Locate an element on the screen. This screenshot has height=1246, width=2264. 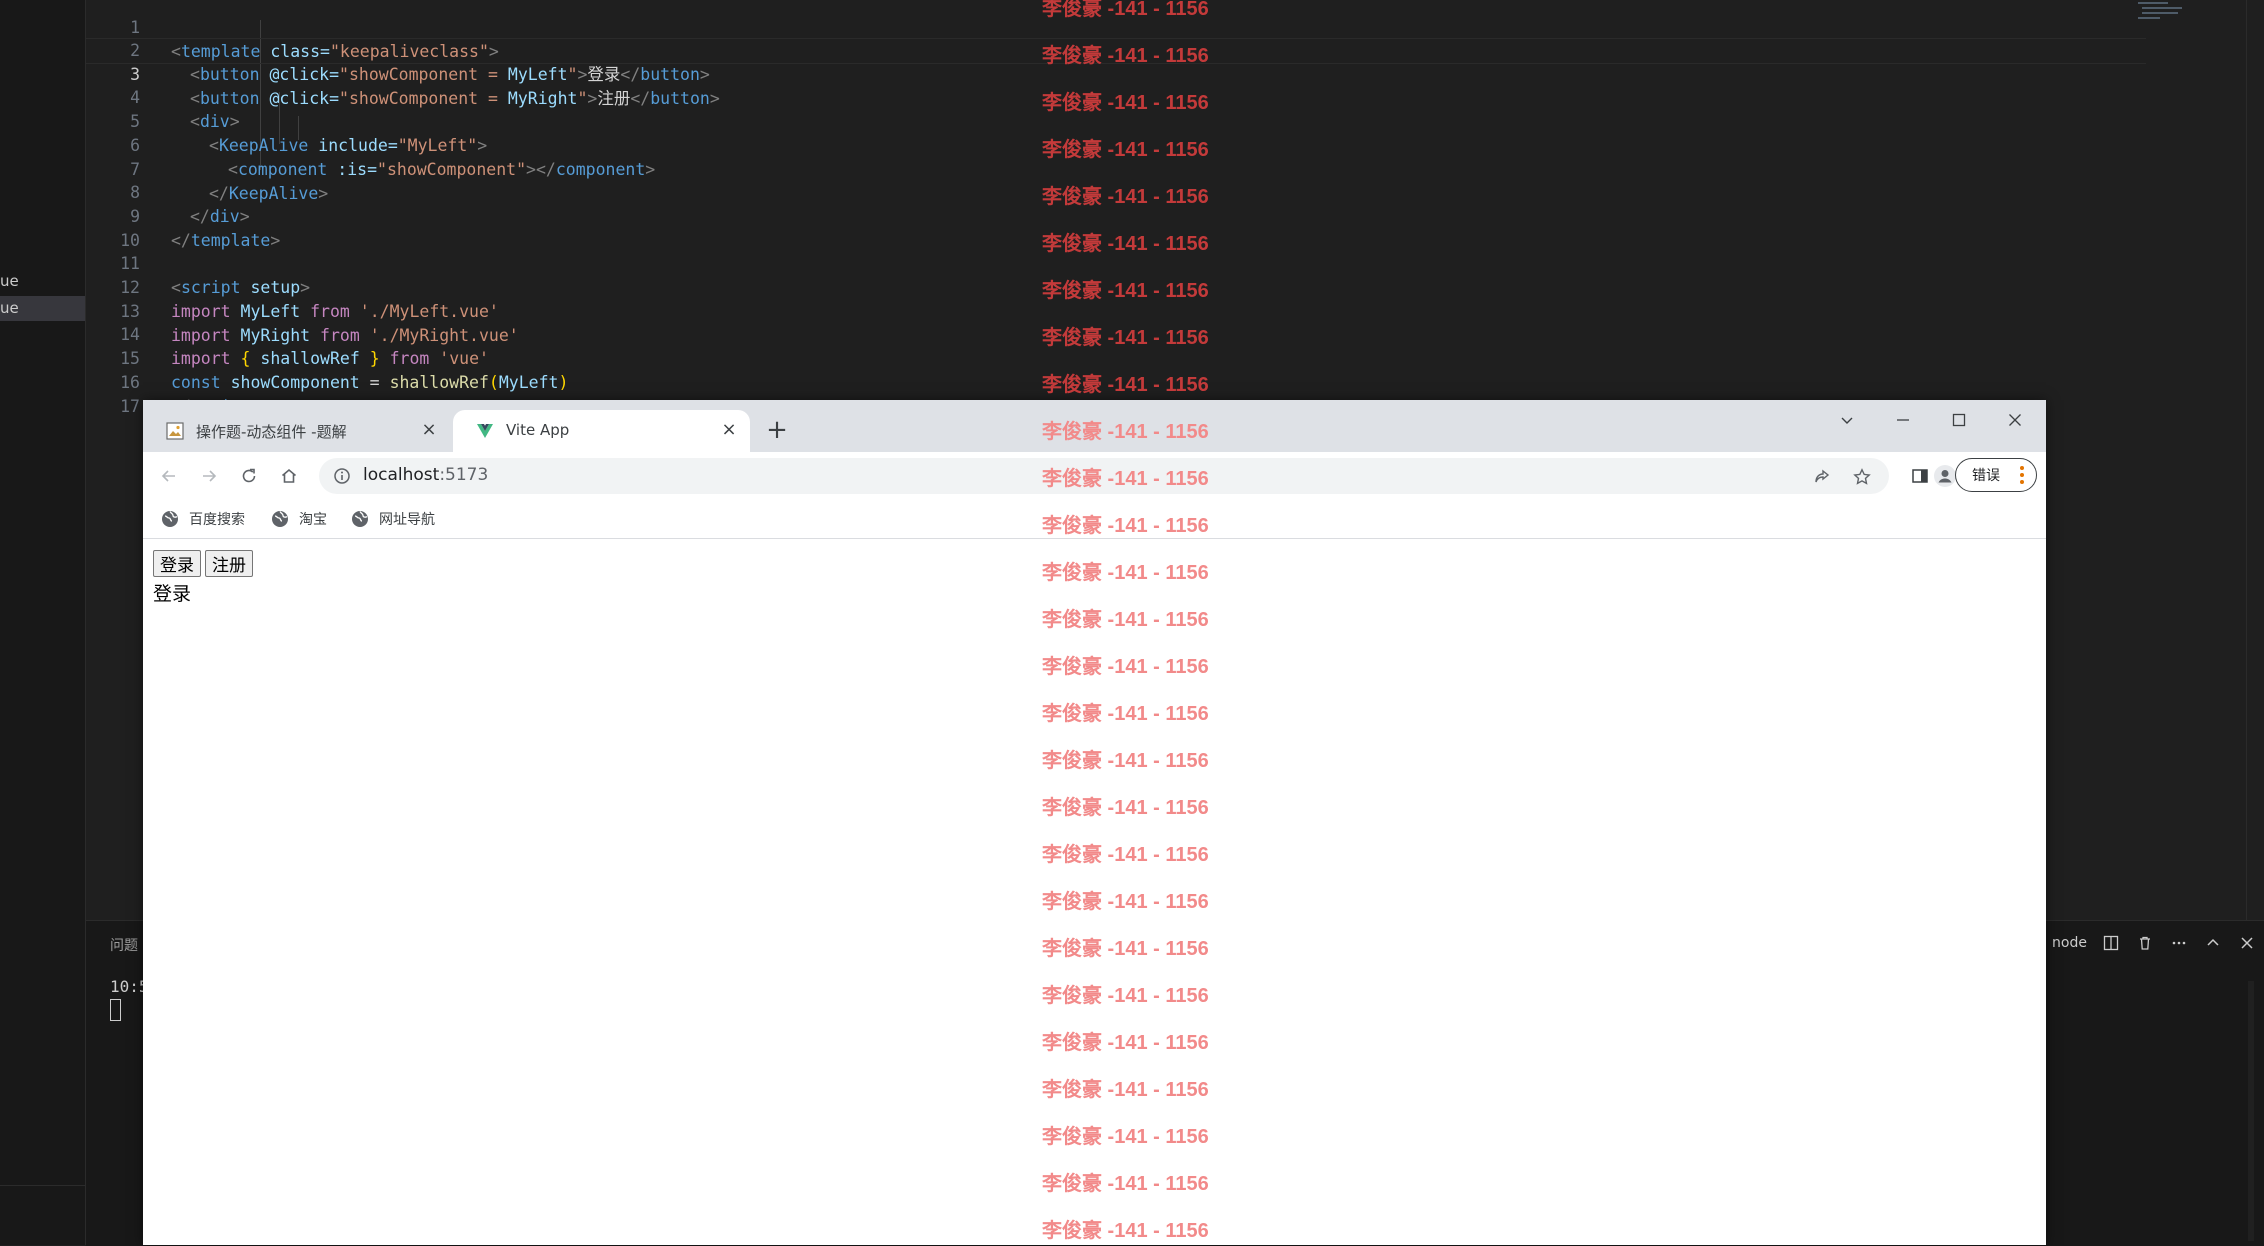
url-port: :5173 is located at coordinates (464, 475).